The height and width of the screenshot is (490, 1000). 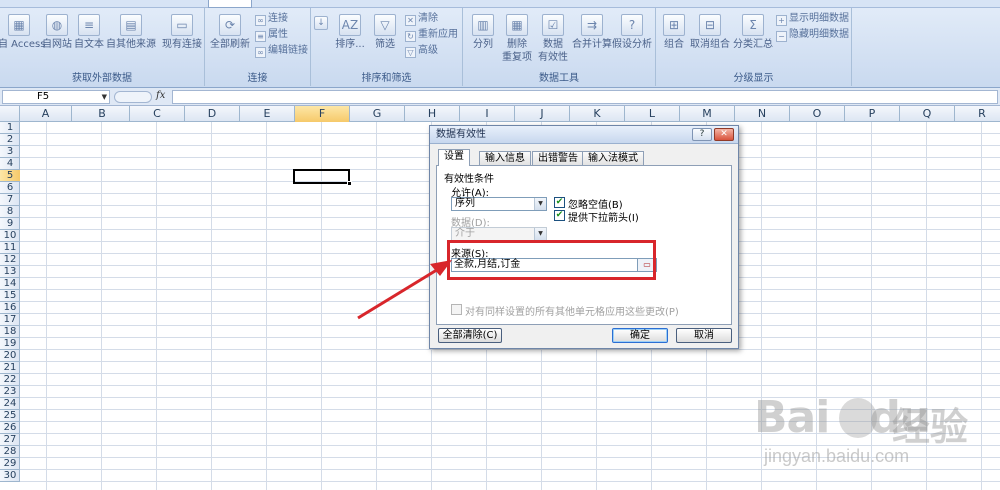 What do you see at coordinates (584, 135) in the screenshot?
I see `dialog-title-bar: 数据有效性 ? ✕` at bounding box center [584, 135].